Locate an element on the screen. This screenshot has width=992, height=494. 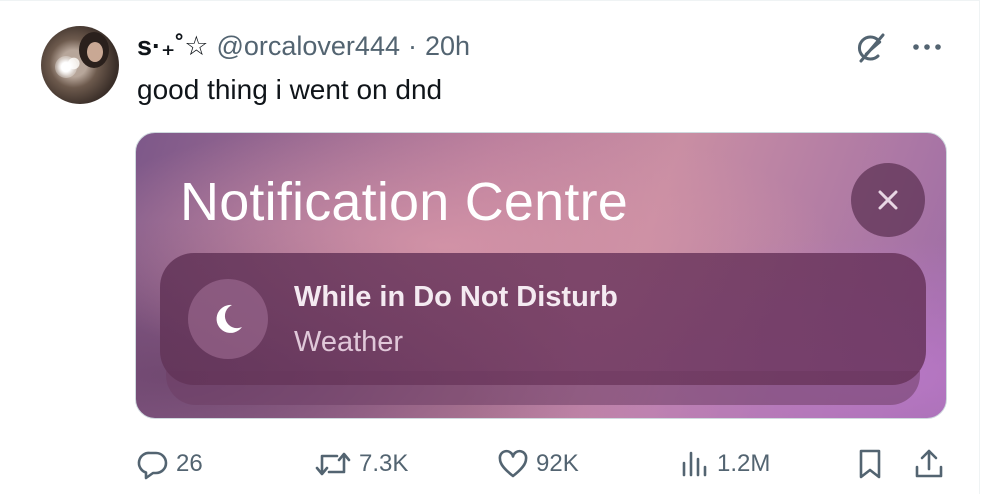
like-button: 92K is located at coordinates (537, 464).